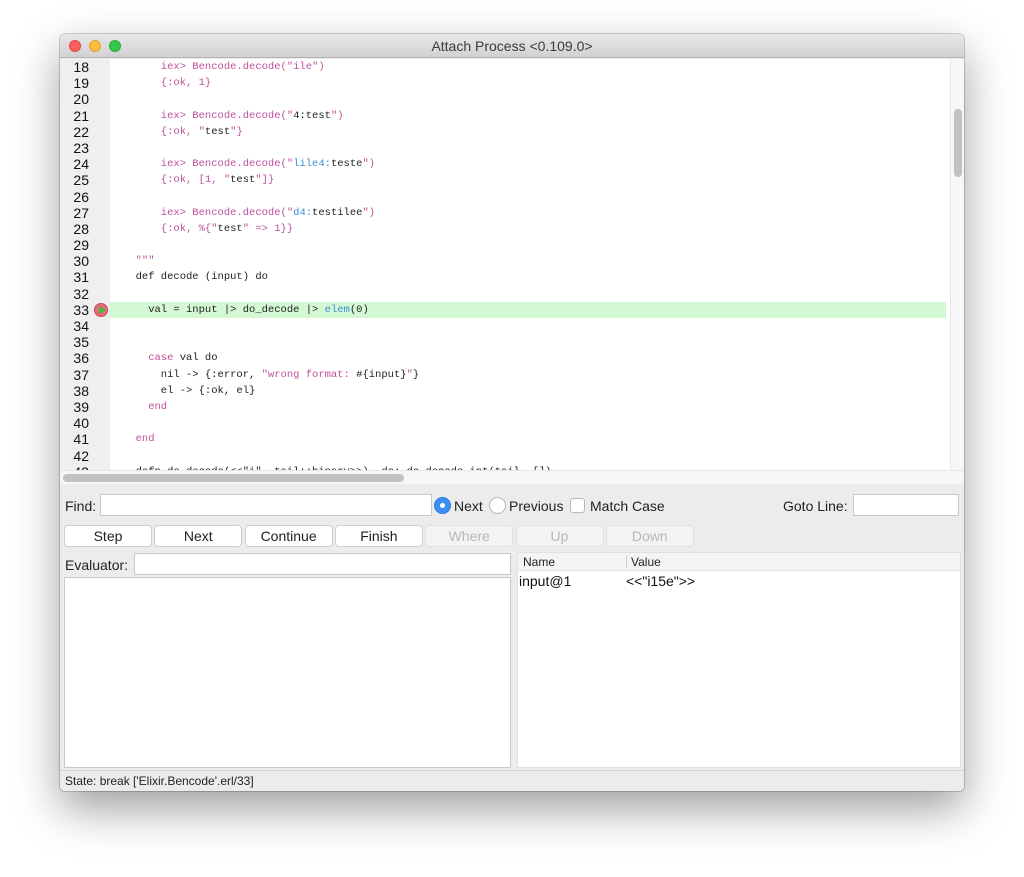 Image resolution: width=1024 pixels, height=877 pixels. Describe the element at coordinates (195, 277) in the screenshot. I see `code-token: def decode (input) do` at that location.